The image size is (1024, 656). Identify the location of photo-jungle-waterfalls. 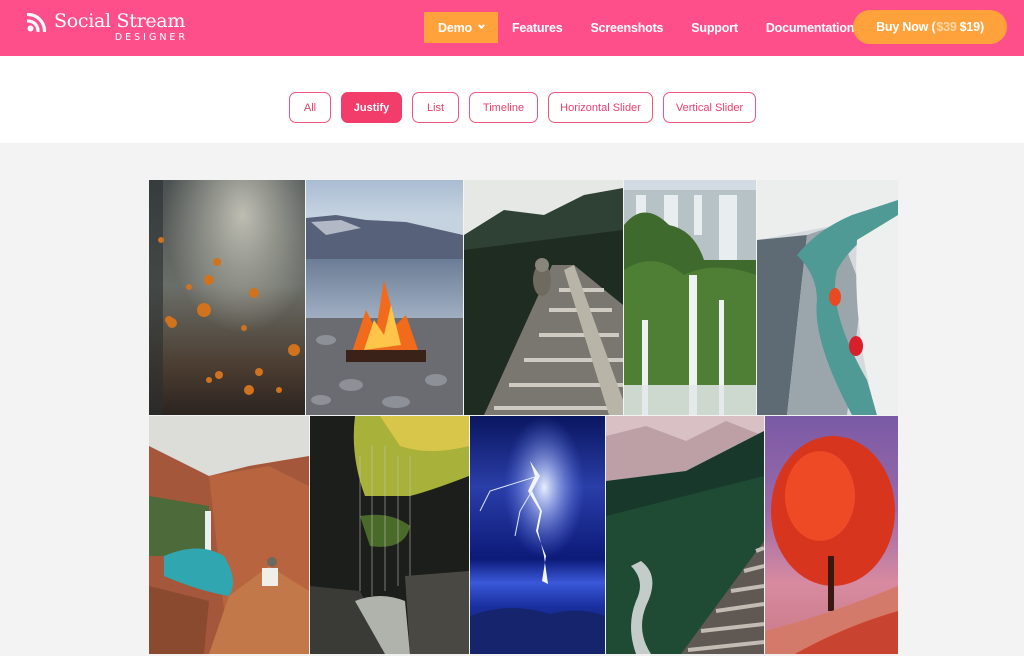
(690, 297).